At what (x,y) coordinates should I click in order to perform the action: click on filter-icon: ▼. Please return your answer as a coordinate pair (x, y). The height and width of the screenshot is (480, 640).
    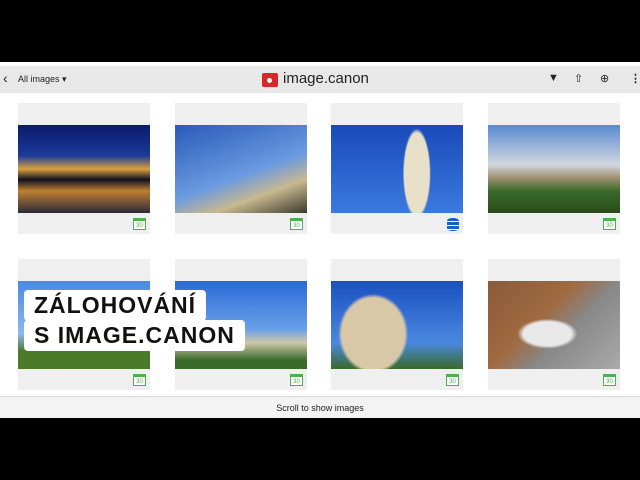
    Looking at the image, I should click on (553, 78).